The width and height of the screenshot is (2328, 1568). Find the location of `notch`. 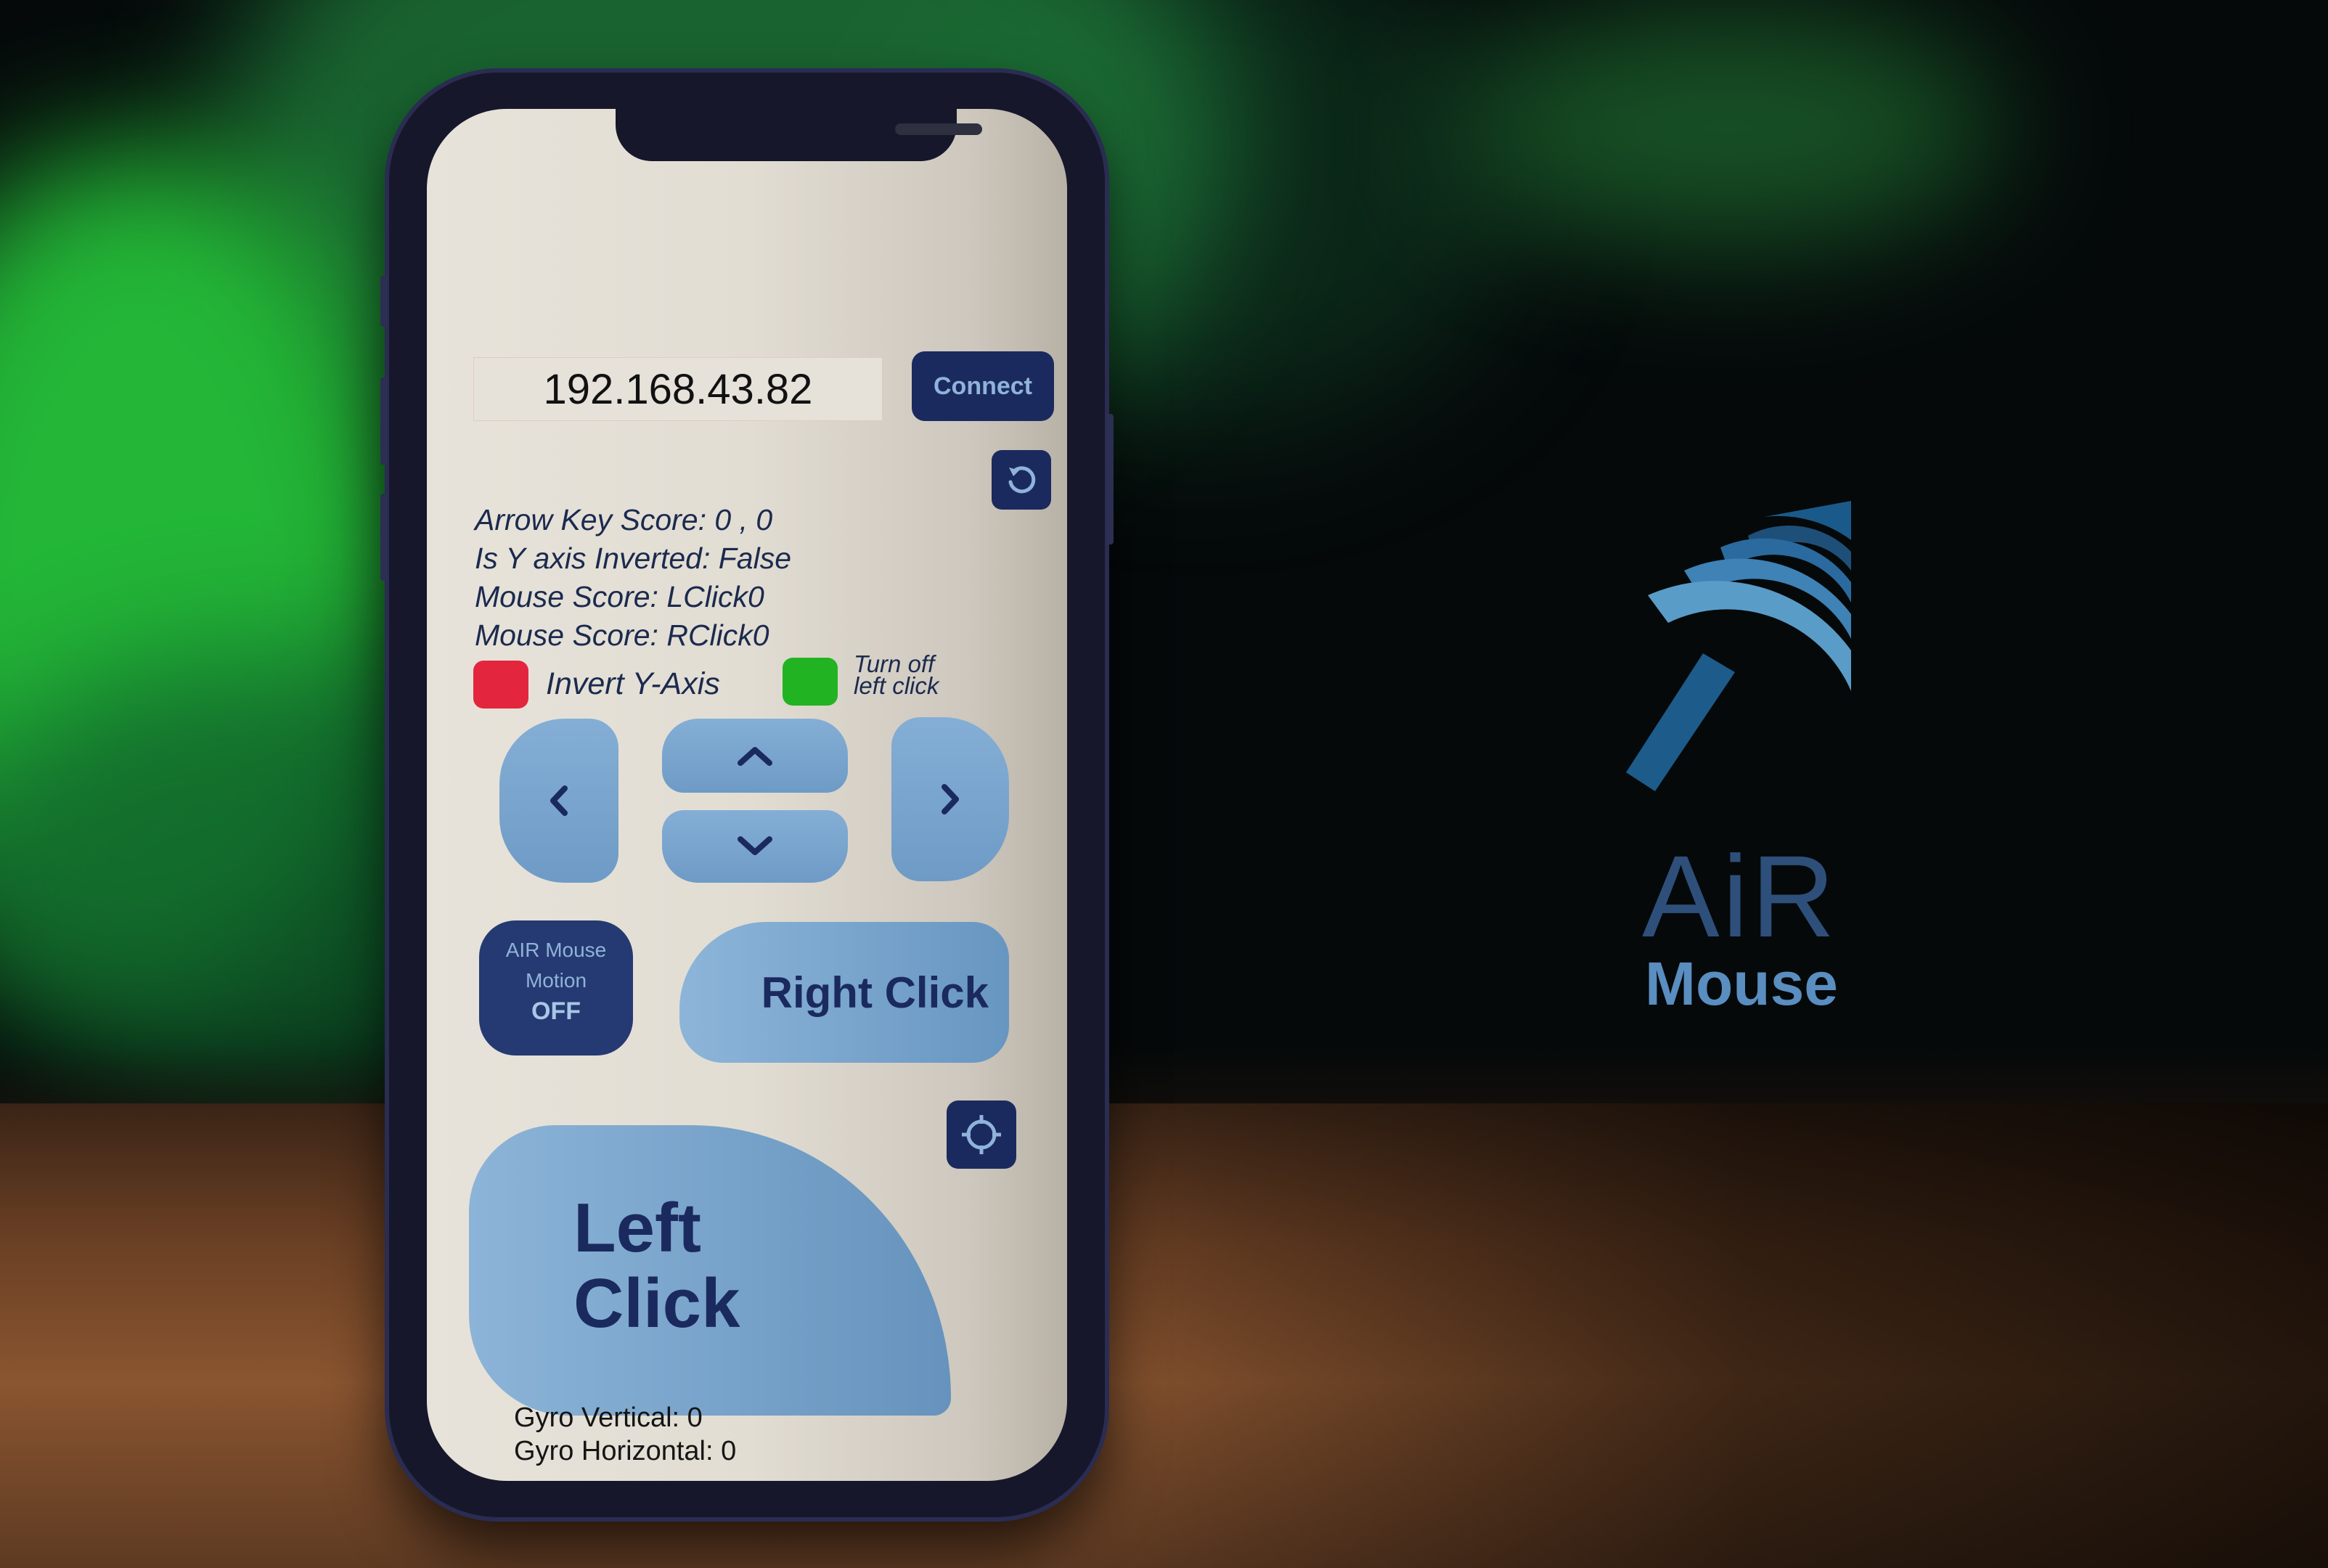

notch is located at coordinates (799, 135).